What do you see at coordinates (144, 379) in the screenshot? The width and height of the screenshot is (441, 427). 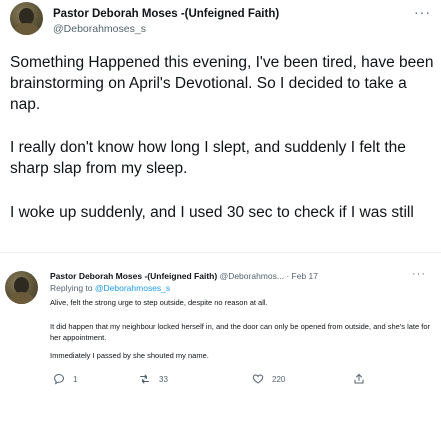 I see `retweet-icon` at bounding box center [144, 379].